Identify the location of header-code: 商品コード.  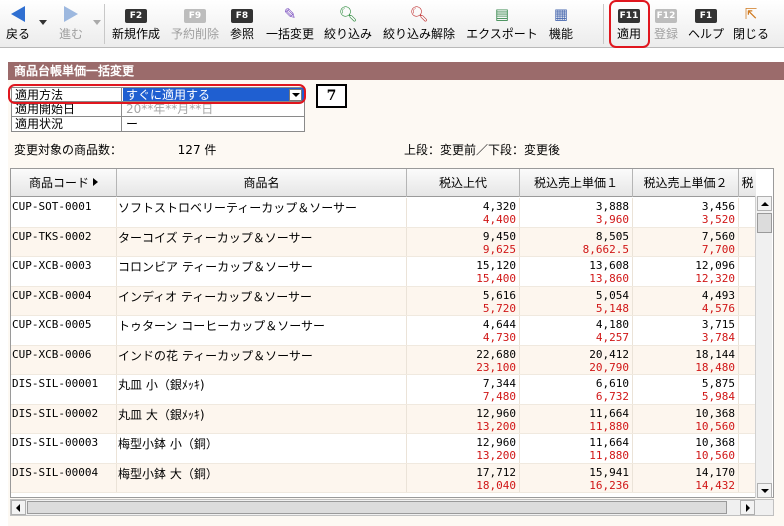
(64, 183).